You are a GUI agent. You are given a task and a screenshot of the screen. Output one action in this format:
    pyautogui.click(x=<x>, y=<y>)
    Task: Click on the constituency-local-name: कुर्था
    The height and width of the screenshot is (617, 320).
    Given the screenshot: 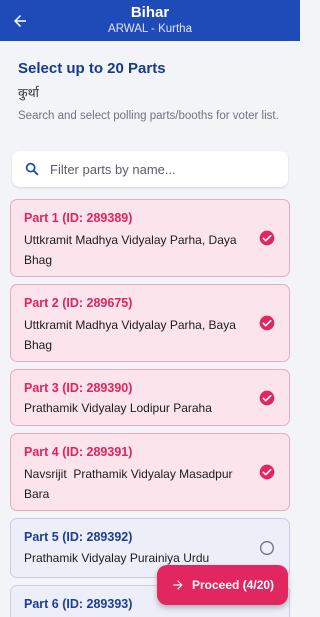 What is the action you would take?
    pyautogui.click(x=28, y=93)
    